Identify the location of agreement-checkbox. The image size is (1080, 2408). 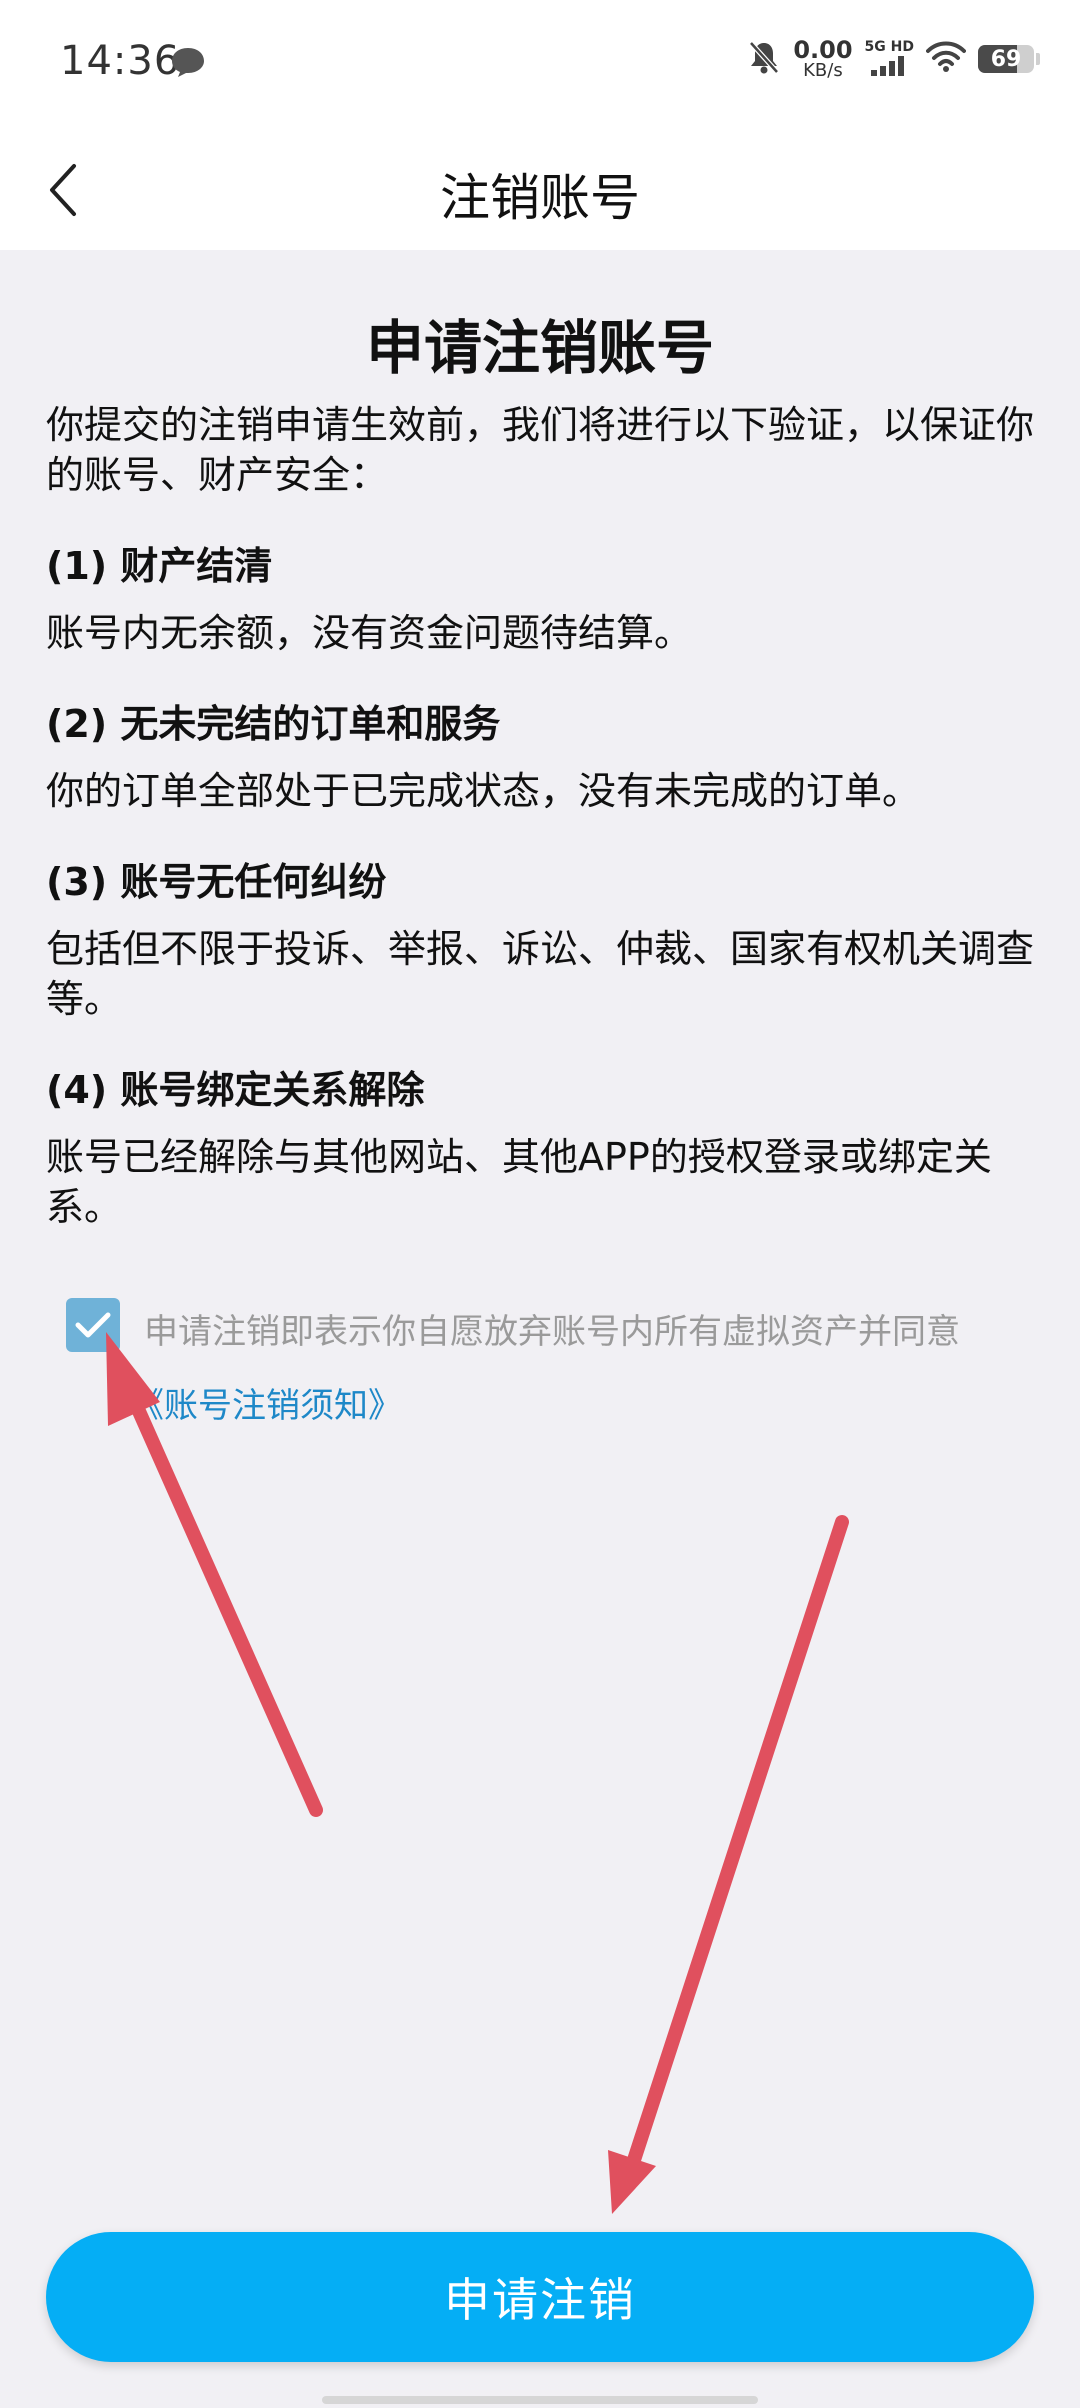
(93, 1325).